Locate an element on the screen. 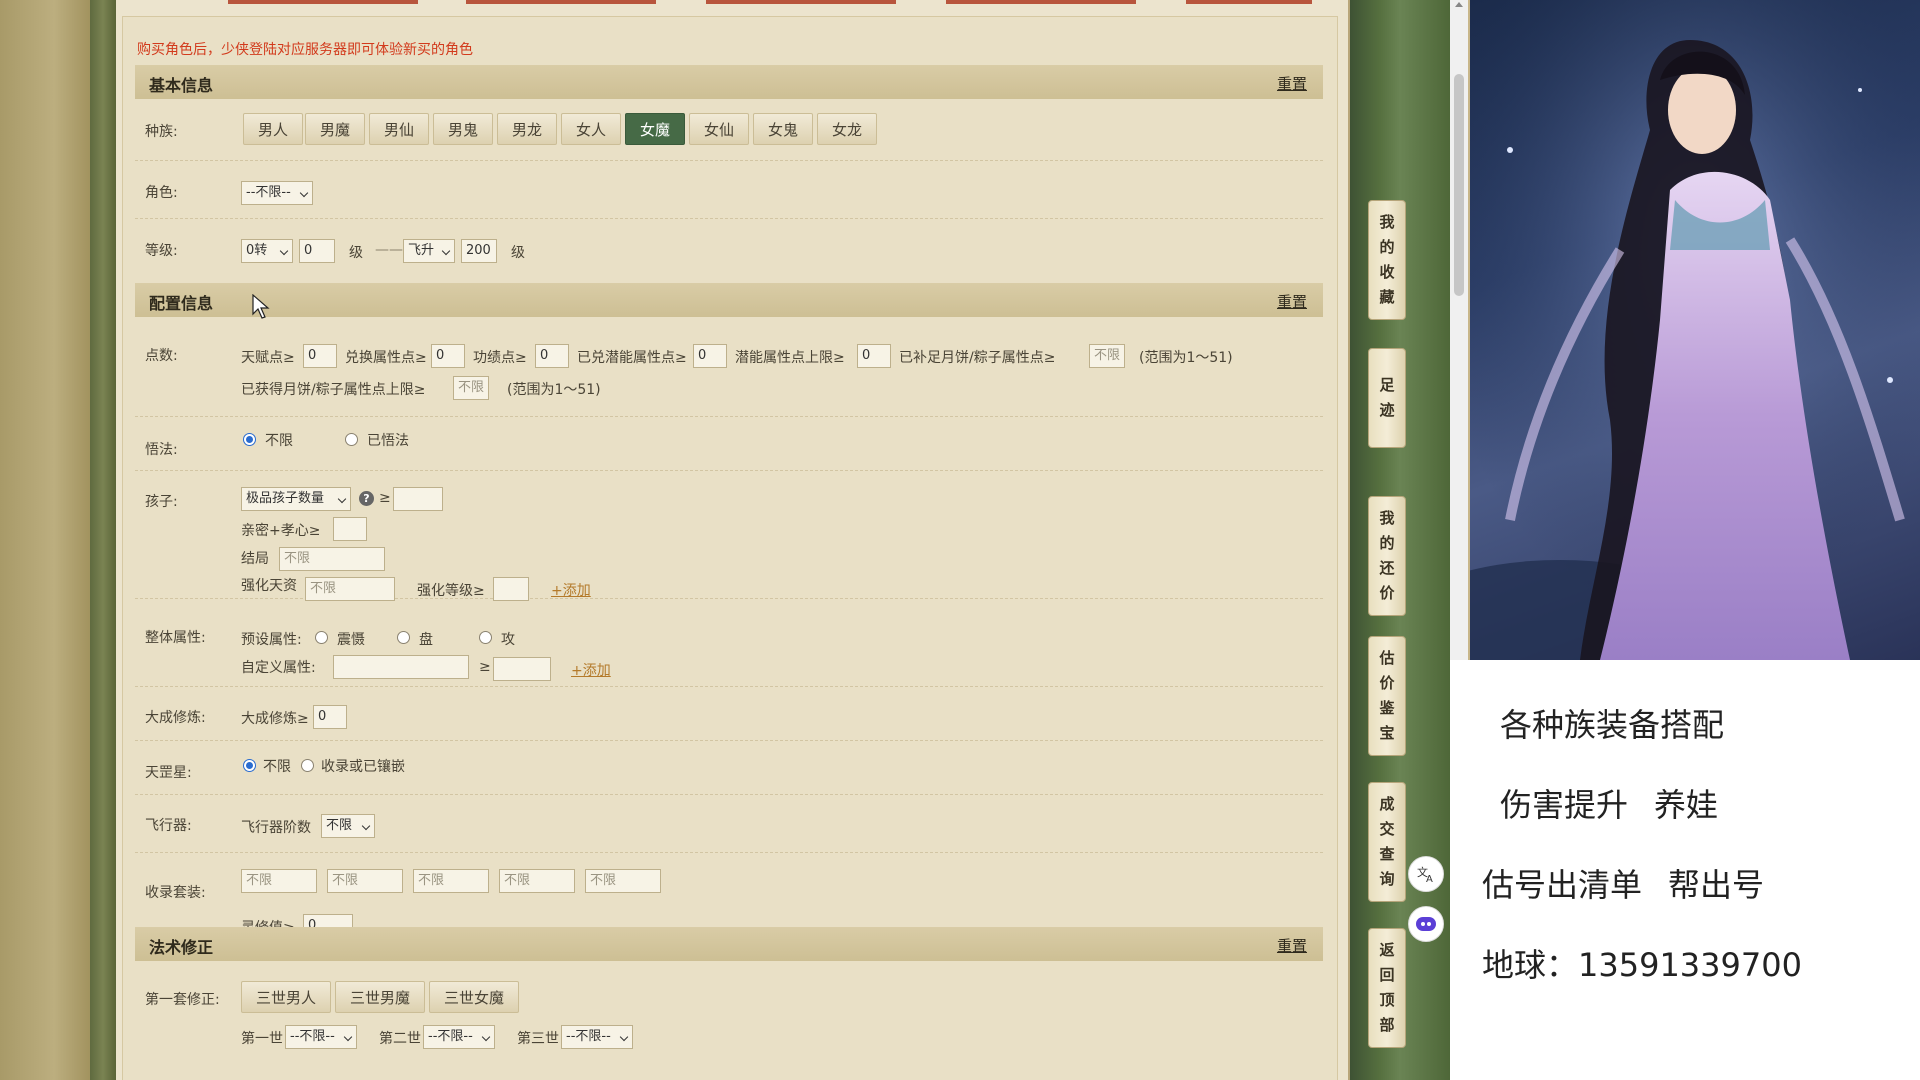  race-chip: 女仙 is located at coordinates (719, 129).